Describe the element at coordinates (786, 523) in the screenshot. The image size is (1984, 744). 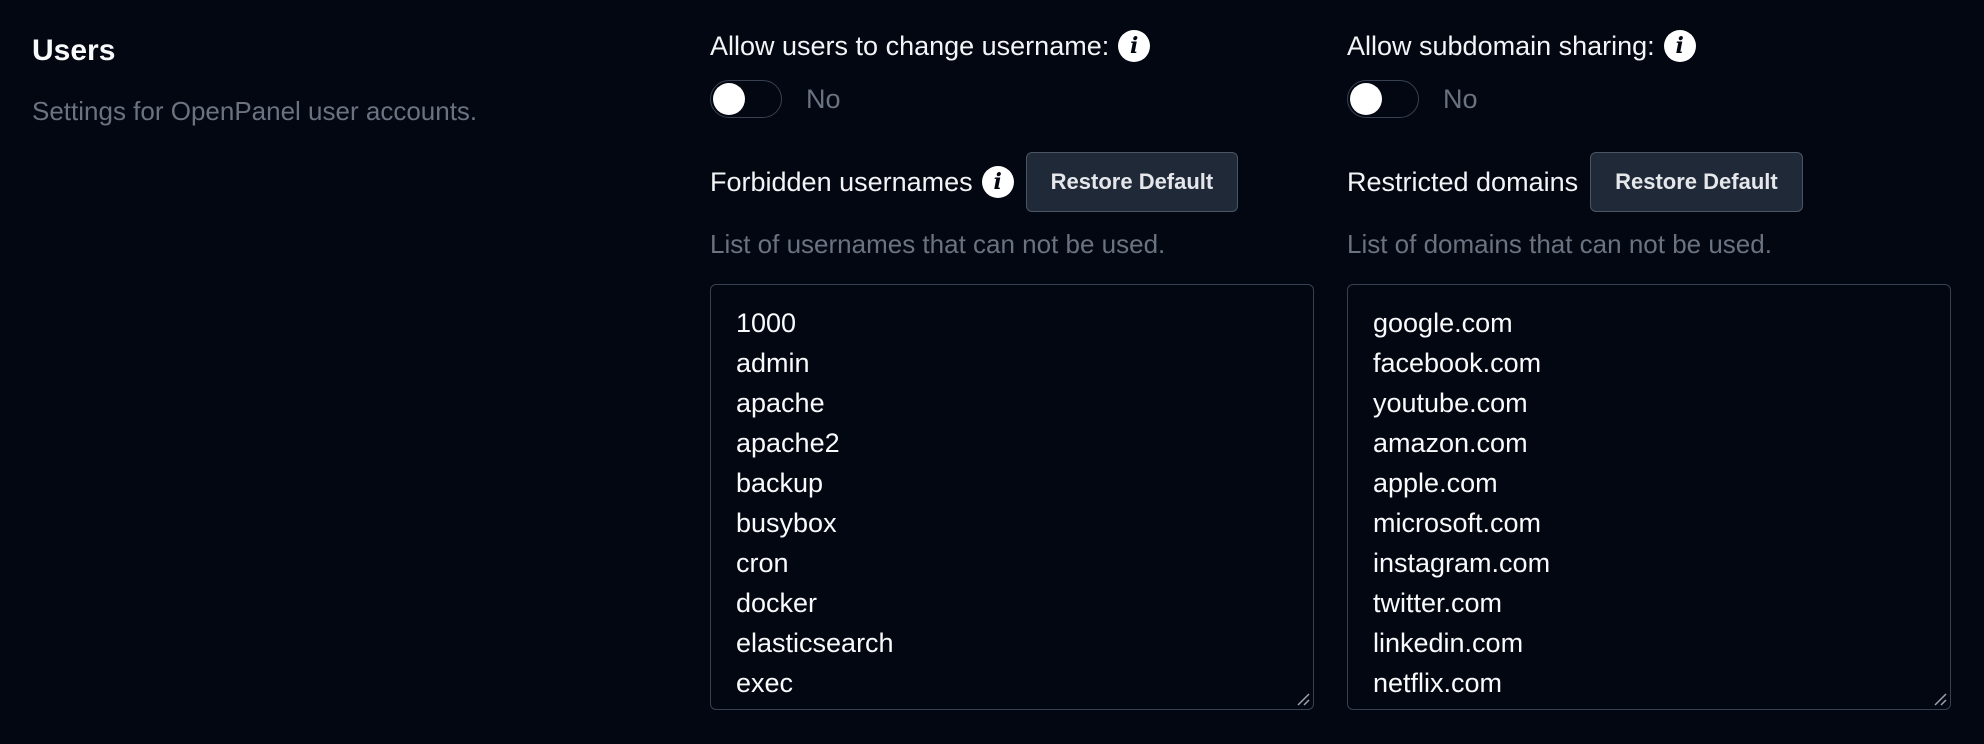
I see `list-item: busybox` at that location.